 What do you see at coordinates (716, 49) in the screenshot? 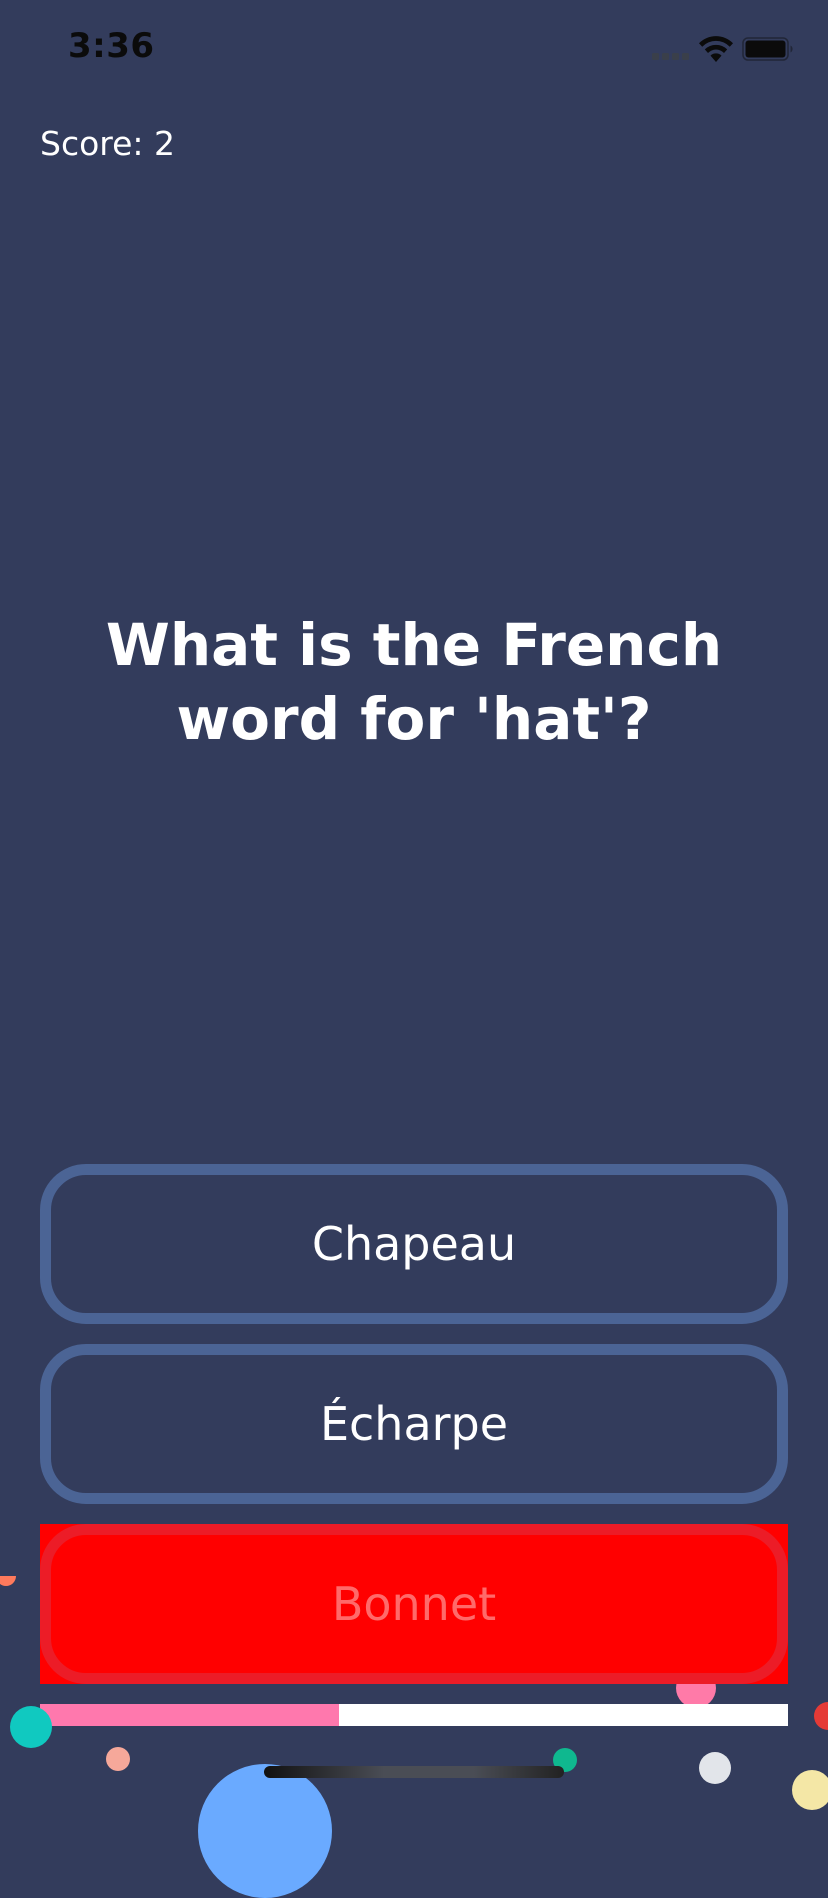
I see `wifi-icon` at bounding box center [716, 49].